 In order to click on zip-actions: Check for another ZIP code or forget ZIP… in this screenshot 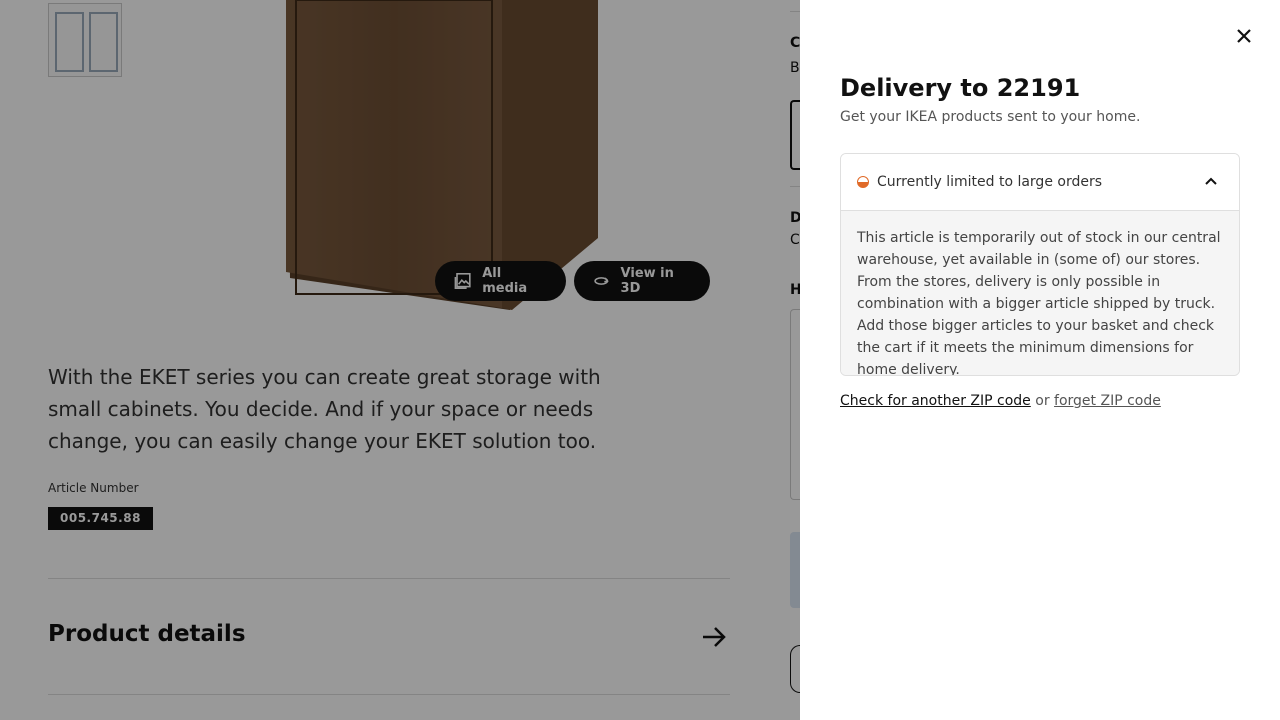, I will do `click(1000, 401)`.